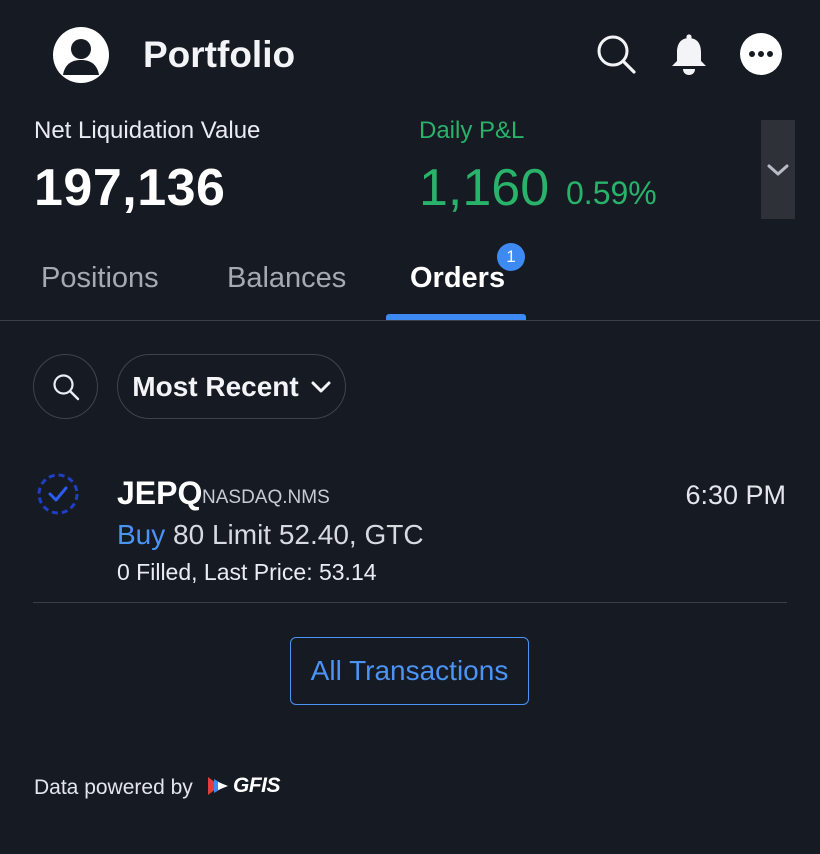  Describe the element at coordinates (298, 534) in the screenshot. I see `order-terms: 80 Limit 52.40, GTC` at that location.